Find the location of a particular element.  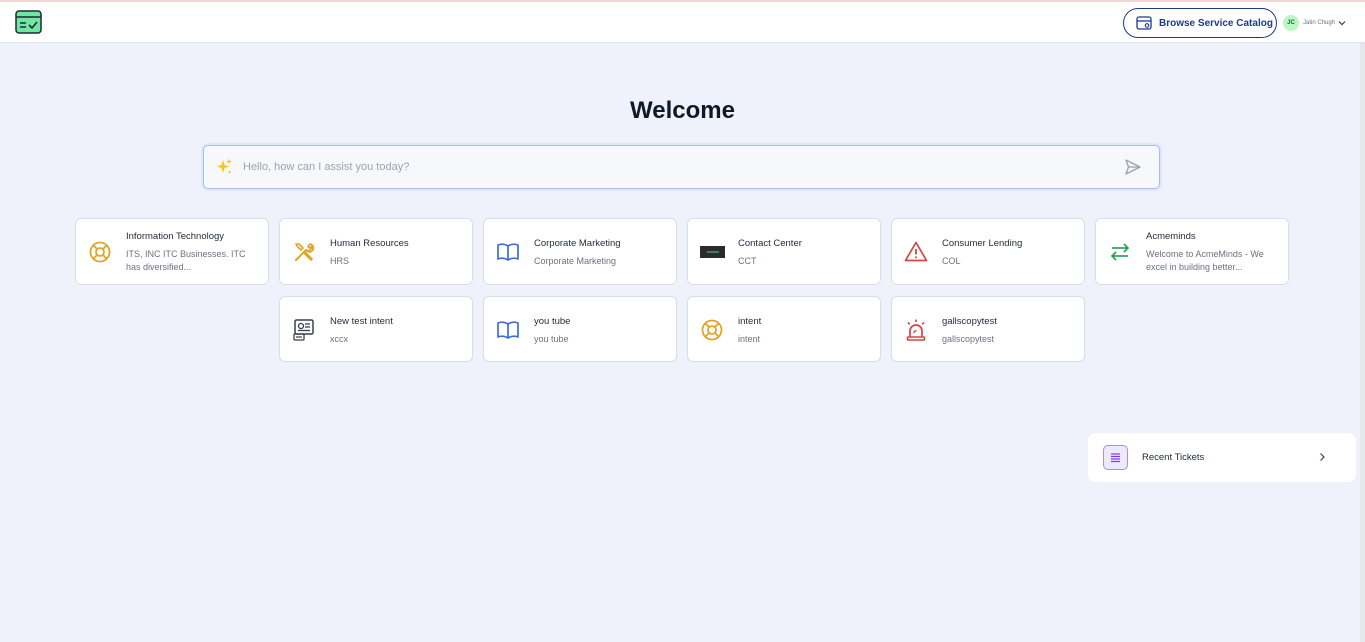

browse-service-catalog-label: Browse Service Catalog is located at coordinates (1216, 23).